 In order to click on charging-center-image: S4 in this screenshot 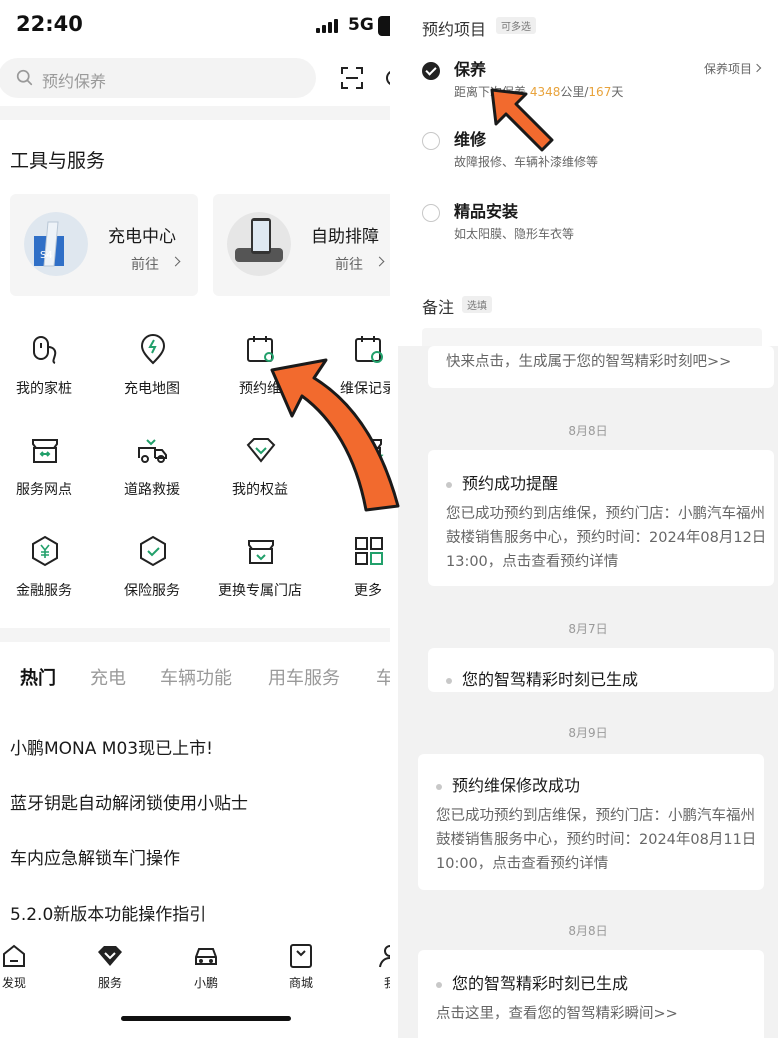, I will do `click(56, 244)`.